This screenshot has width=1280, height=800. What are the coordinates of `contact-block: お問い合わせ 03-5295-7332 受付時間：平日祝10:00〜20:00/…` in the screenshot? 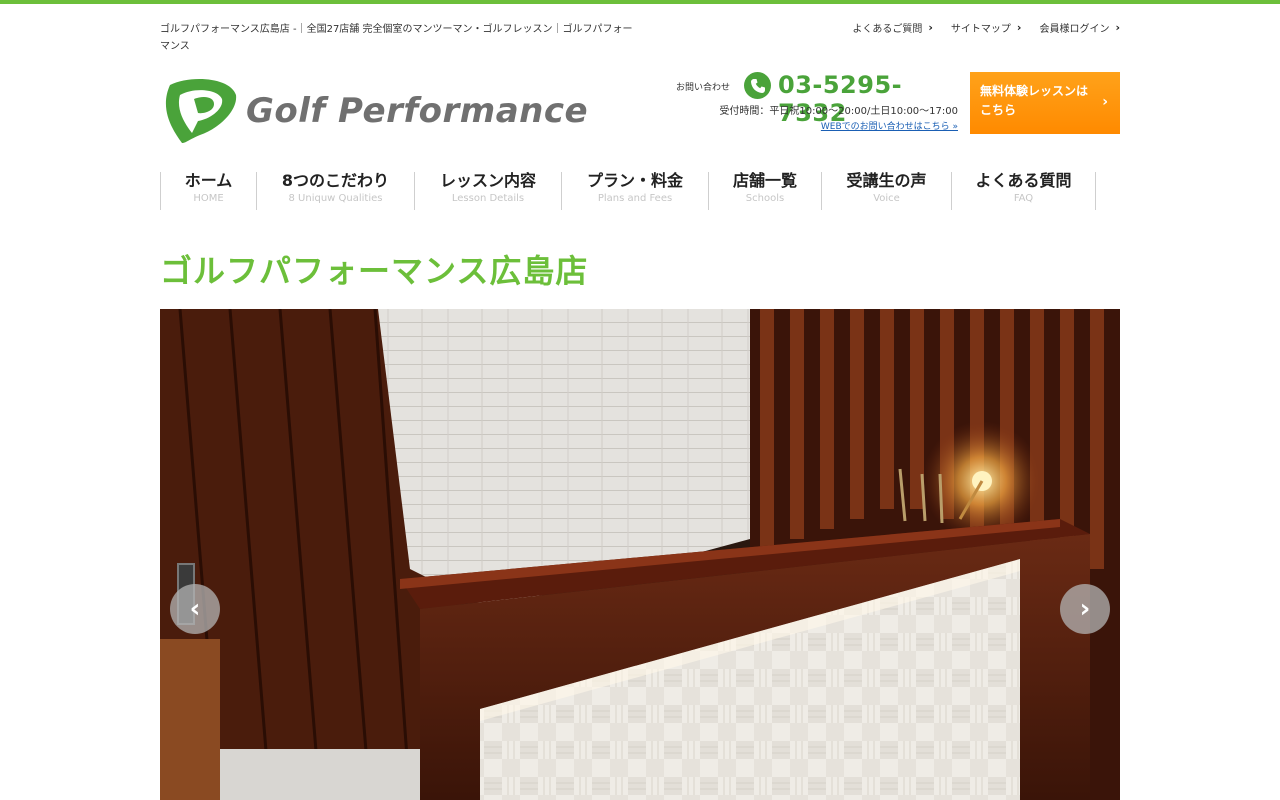 It's located at (817, 103).